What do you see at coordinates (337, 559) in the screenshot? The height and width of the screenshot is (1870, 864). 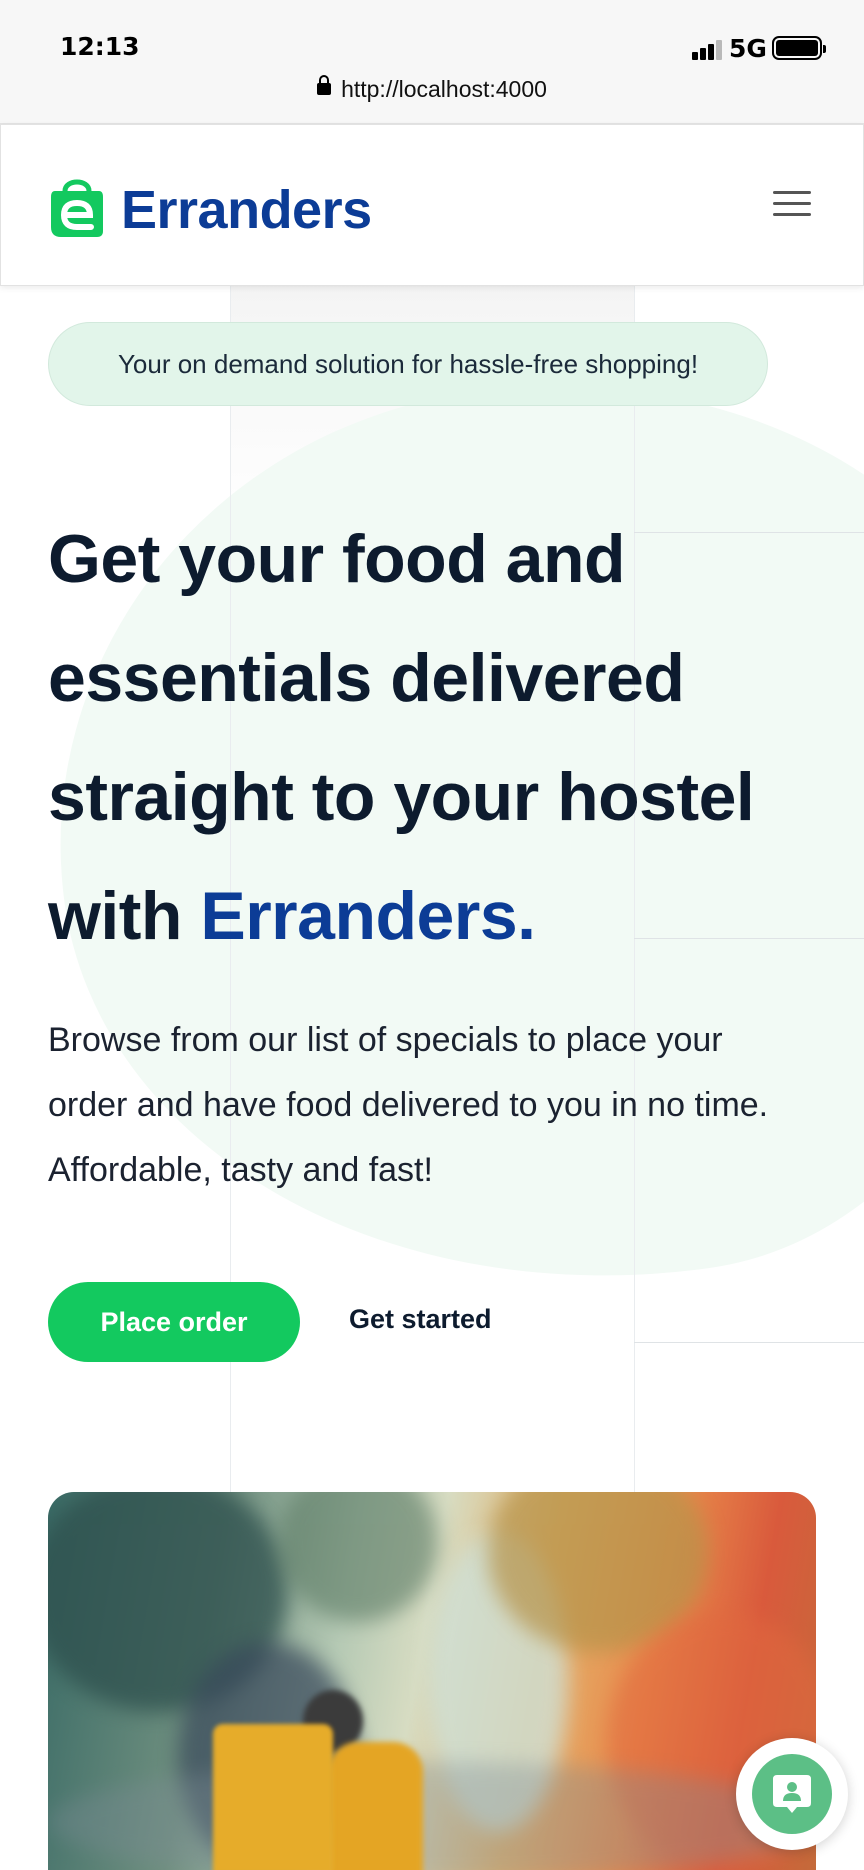 I see `headline-line: Get your food and` at bounding box center [337, 559].